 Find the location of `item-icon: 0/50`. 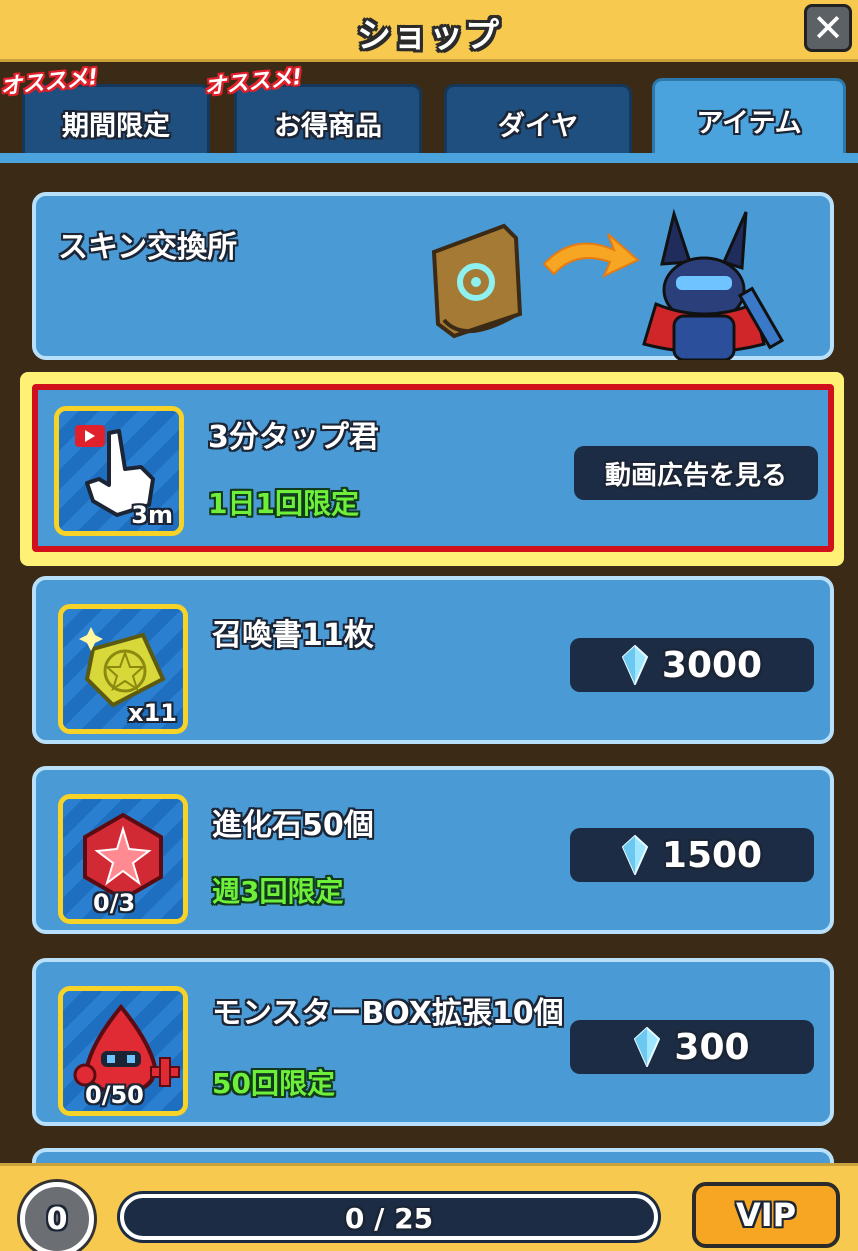

item-icon: 0/50 is located at coordinates (123, 1051).